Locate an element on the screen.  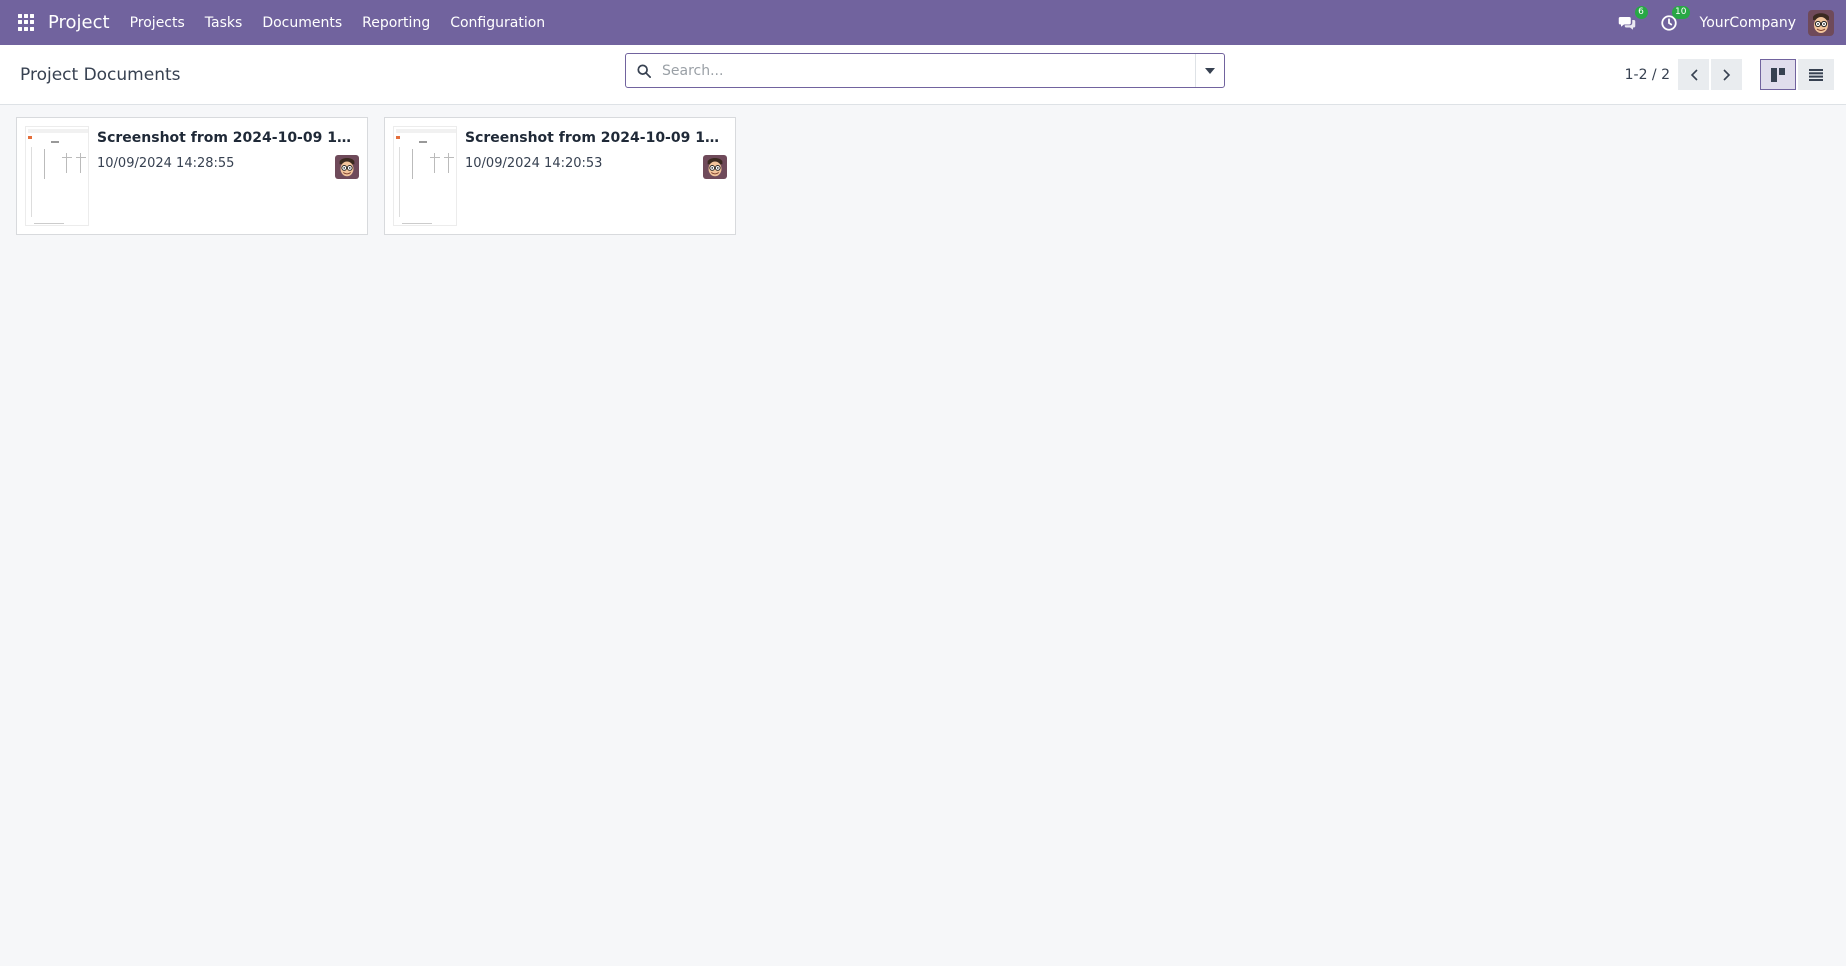
menu-item-projects: Projects is located at coordinates (157, 23).